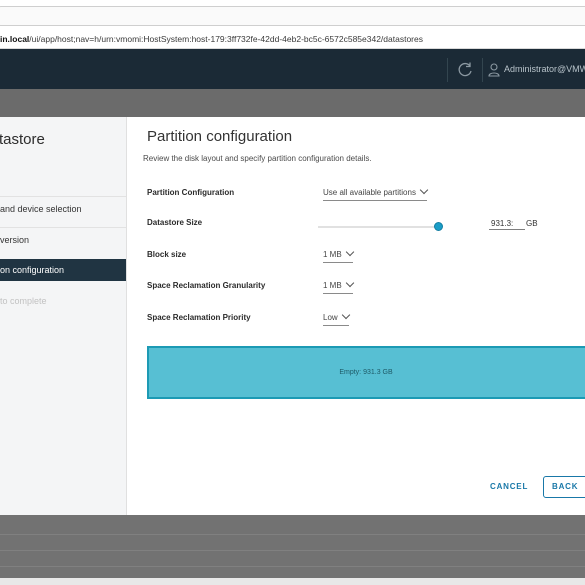 The width and height of the screenshot is (585, 585). I want to click on step-label: and device selection, so click(41, 209).